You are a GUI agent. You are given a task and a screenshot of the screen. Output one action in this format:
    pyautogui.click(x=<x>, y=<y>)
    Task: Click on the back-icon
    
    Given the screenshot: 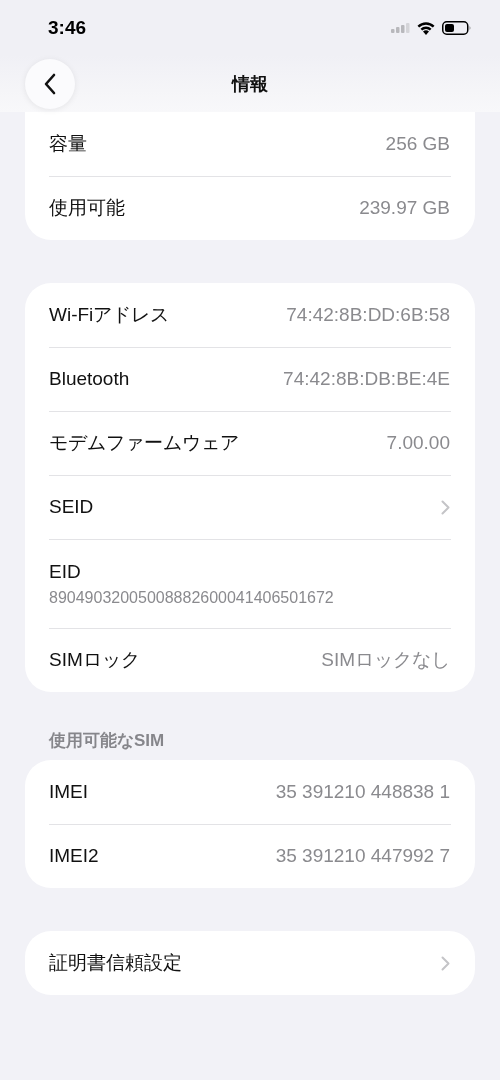 What is the action you would take?
    pyautogui.click(x=50, y=83)
    